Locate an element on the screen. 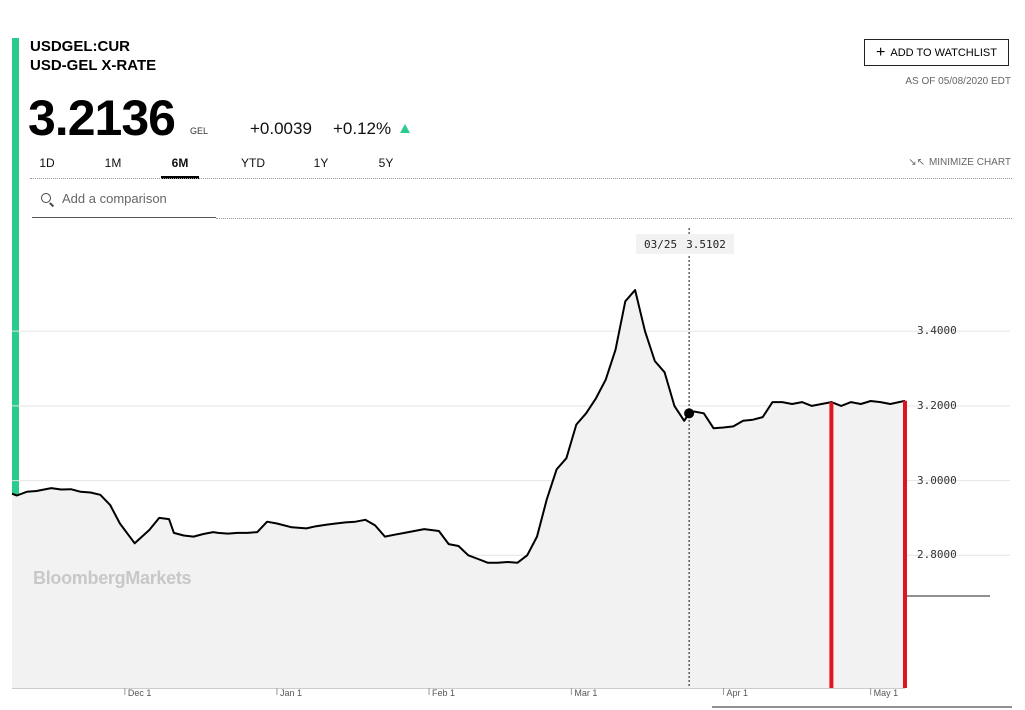 This screenshot has height=710, width=1025. bloomberg-watermark: BloombergMarkets is located at coordinates (112, 578).